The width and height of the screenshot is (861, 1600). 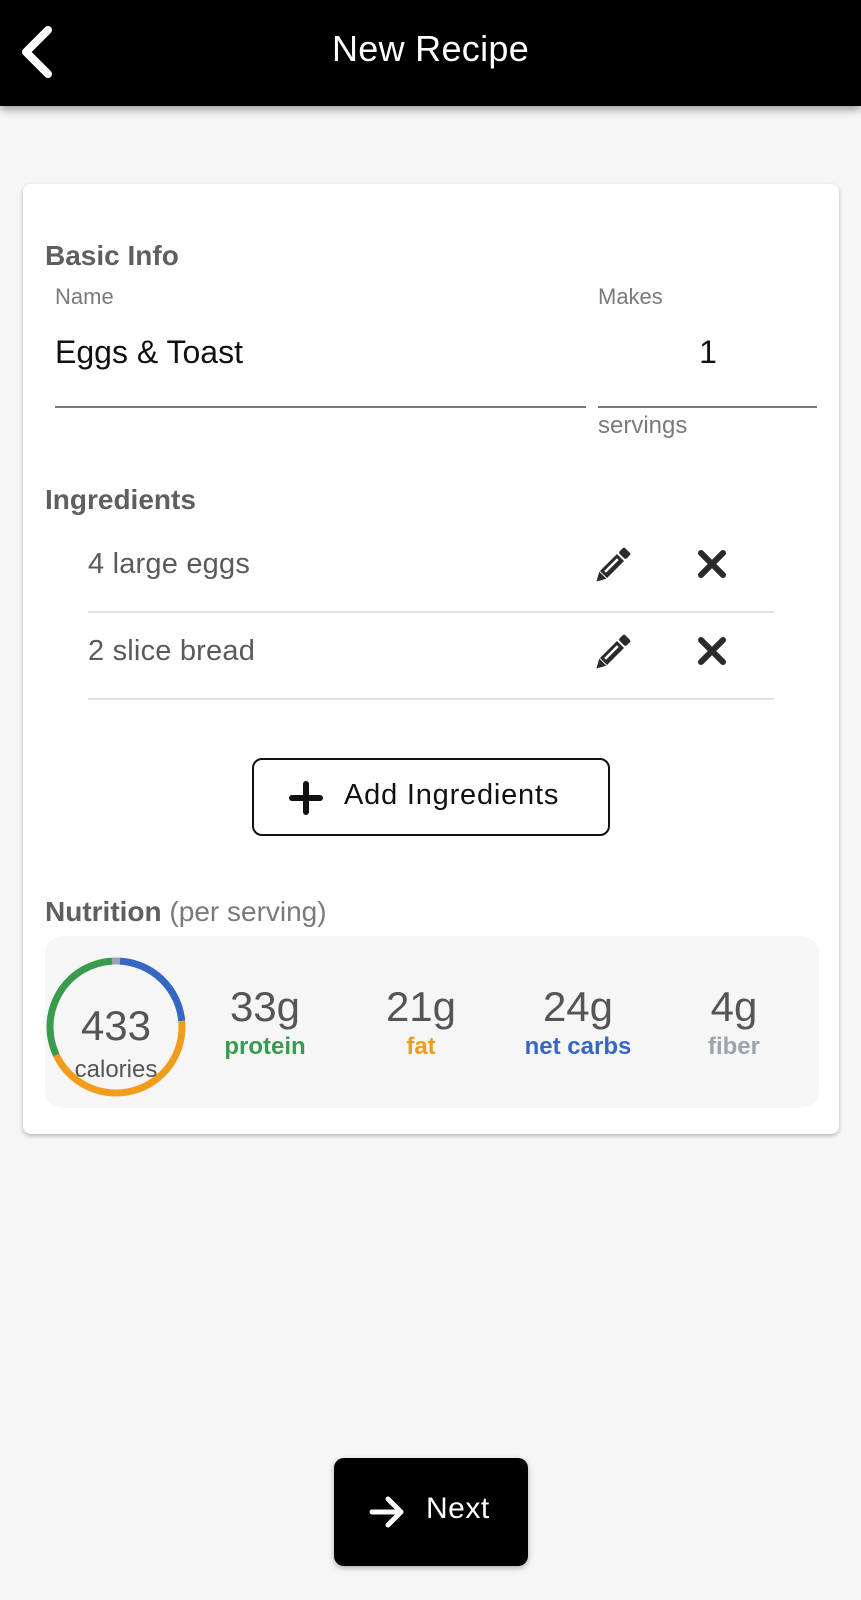 I want to click on basic-info-heading: Basic Info, so click(x=112, y=255).